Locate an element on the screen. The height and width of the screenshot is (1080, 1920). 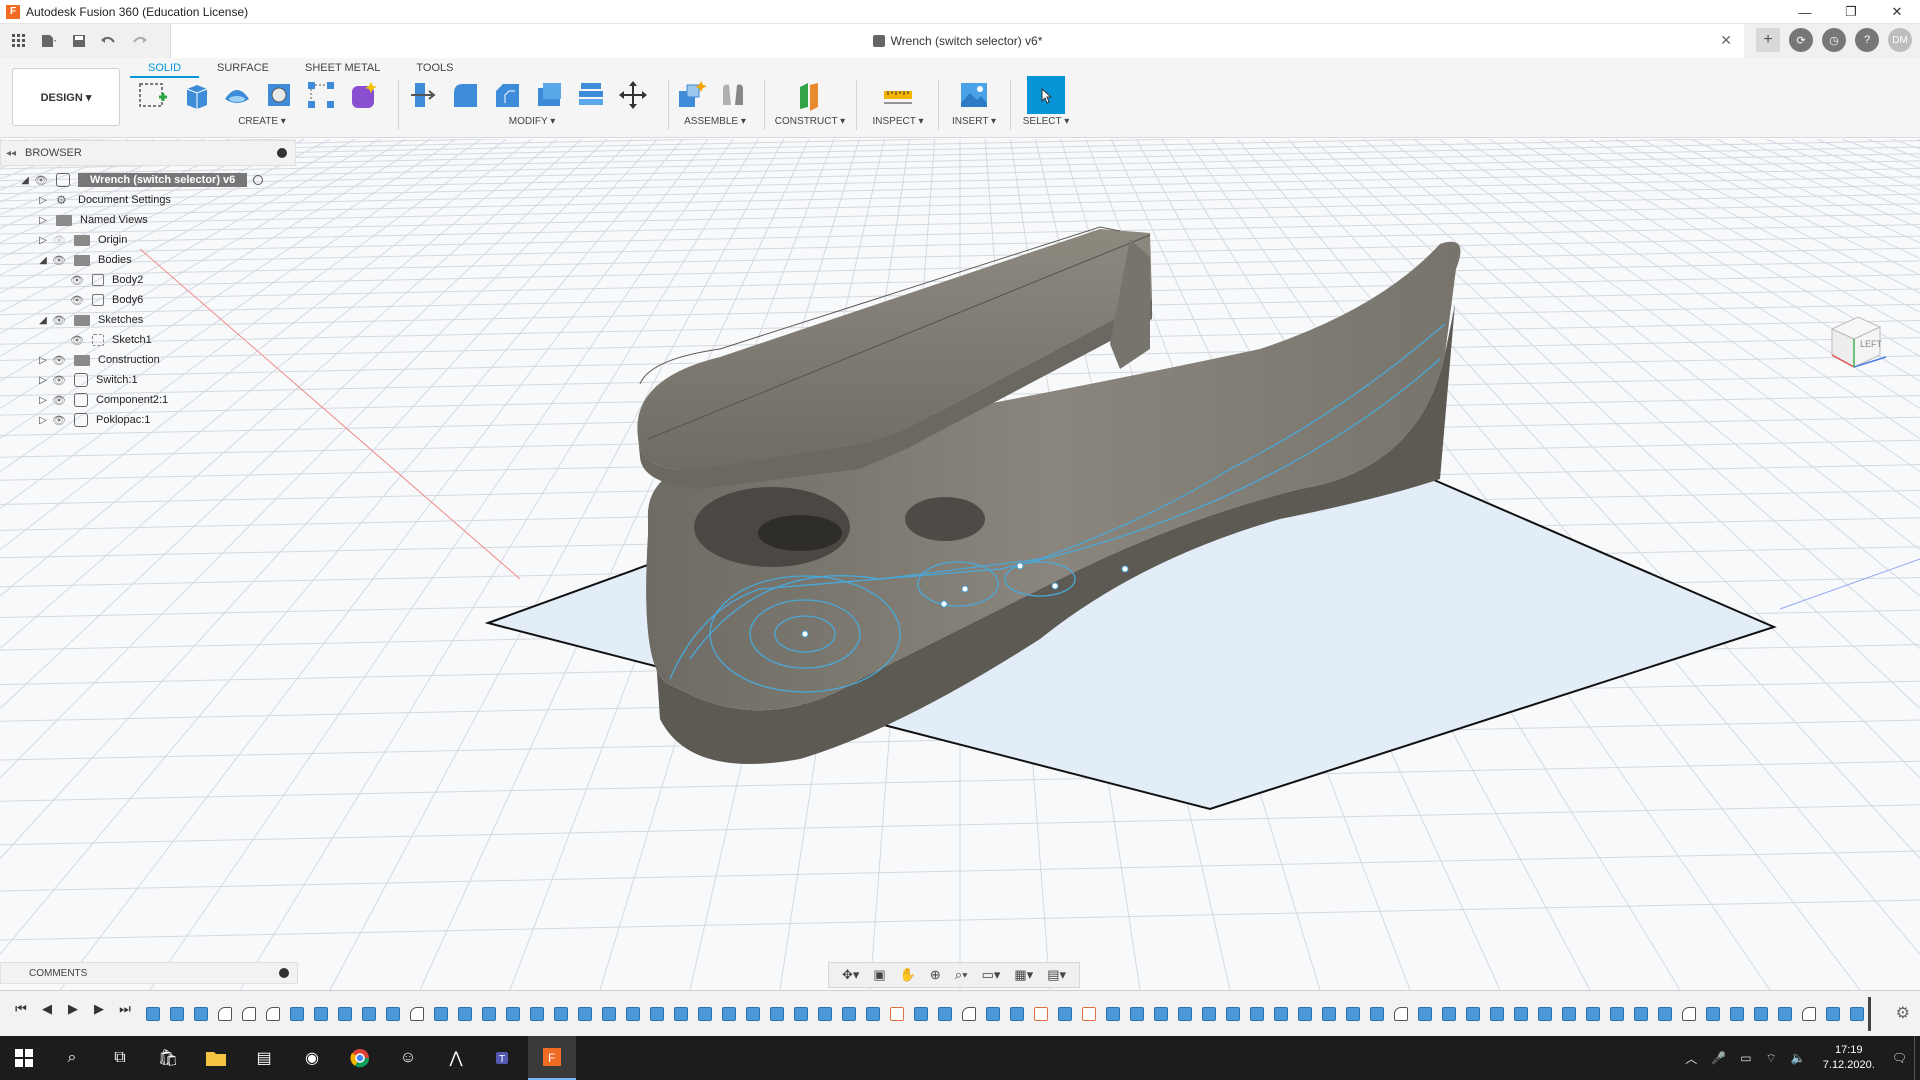
browser-root: ◢ 👁 Wrench (switch selector) v6 is located at coordinates (141, 180).